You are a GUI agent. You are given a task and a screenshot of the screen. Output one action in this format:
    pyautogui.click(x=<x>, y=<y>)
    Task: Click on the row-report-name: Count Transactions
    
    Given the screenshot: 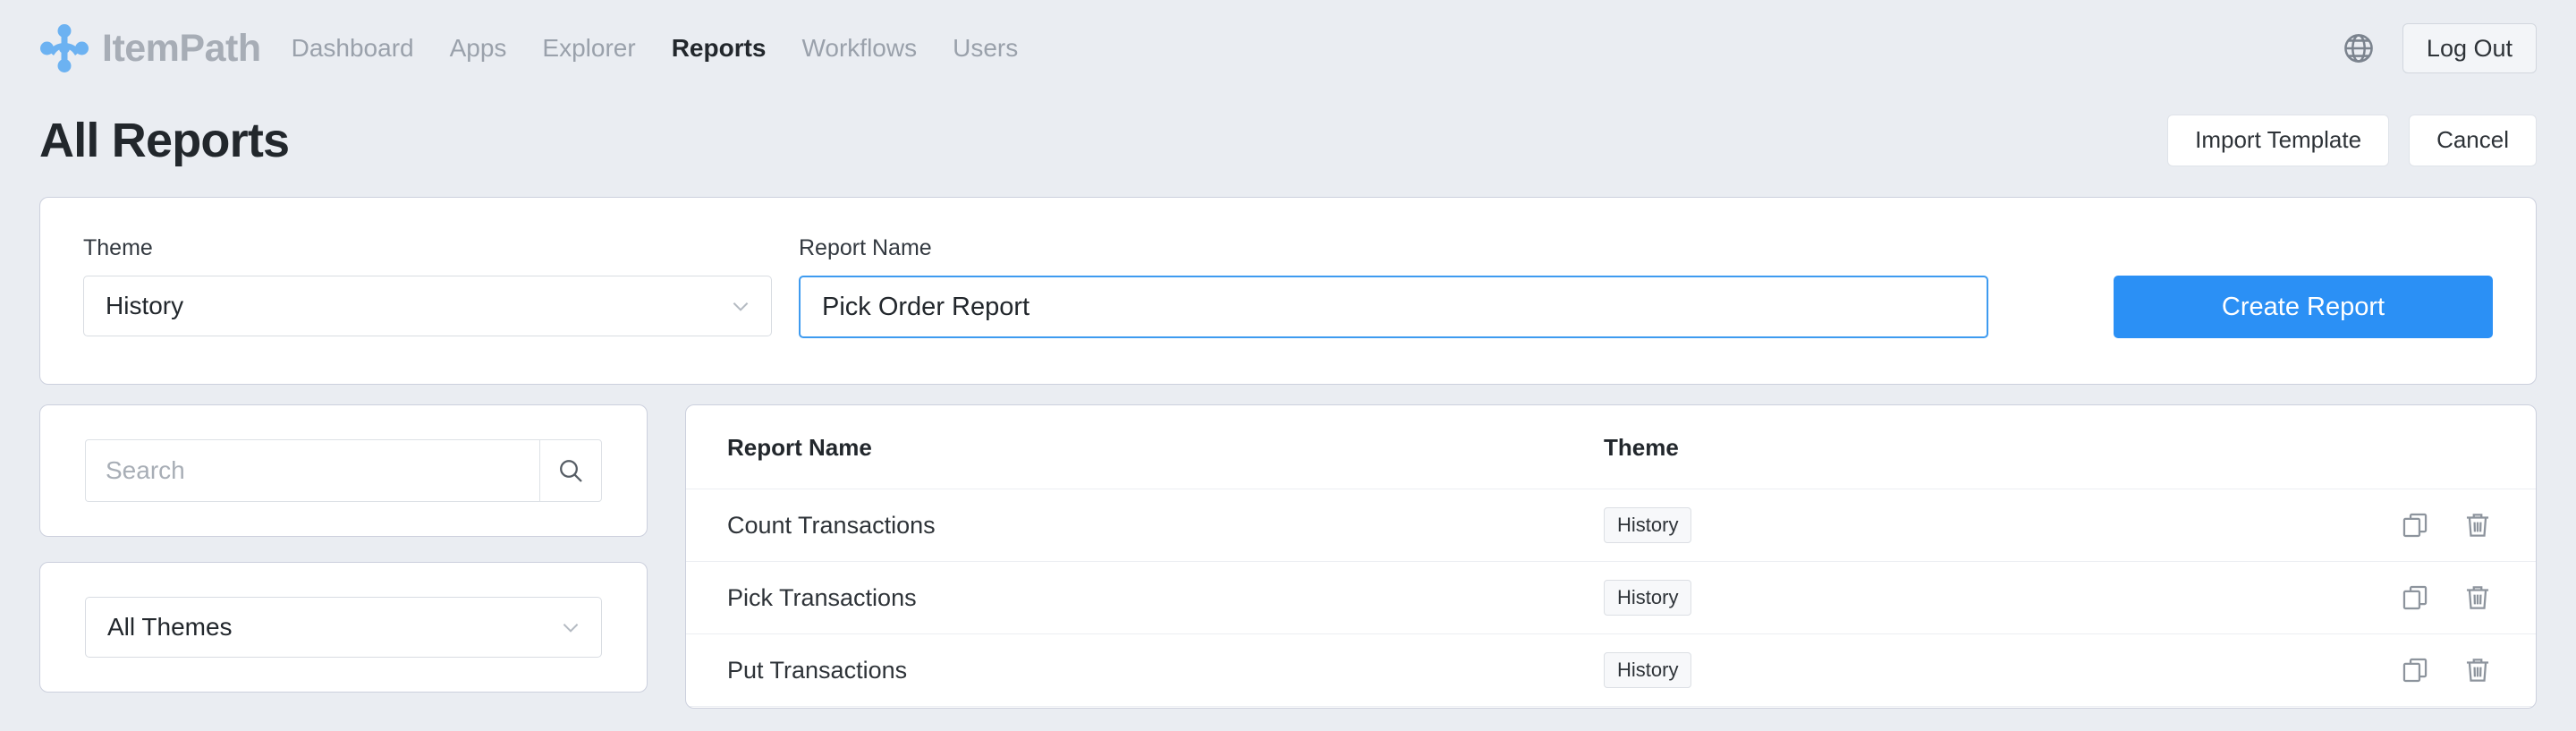 What is the action you would take?
    pyautogui.click(x=1165, y=525)
    